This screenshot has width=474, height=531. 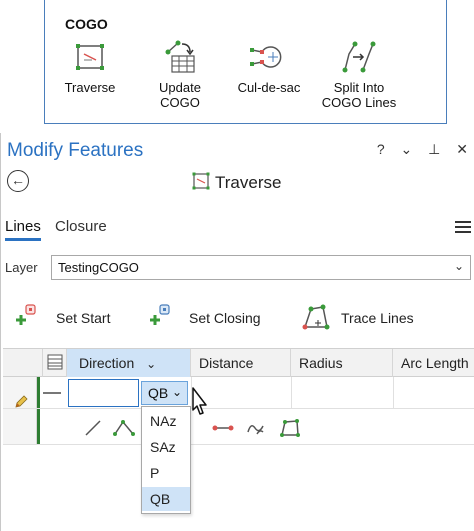 I want to click on layer-select-value: TestingCOGO, so click(x=98, y=267).